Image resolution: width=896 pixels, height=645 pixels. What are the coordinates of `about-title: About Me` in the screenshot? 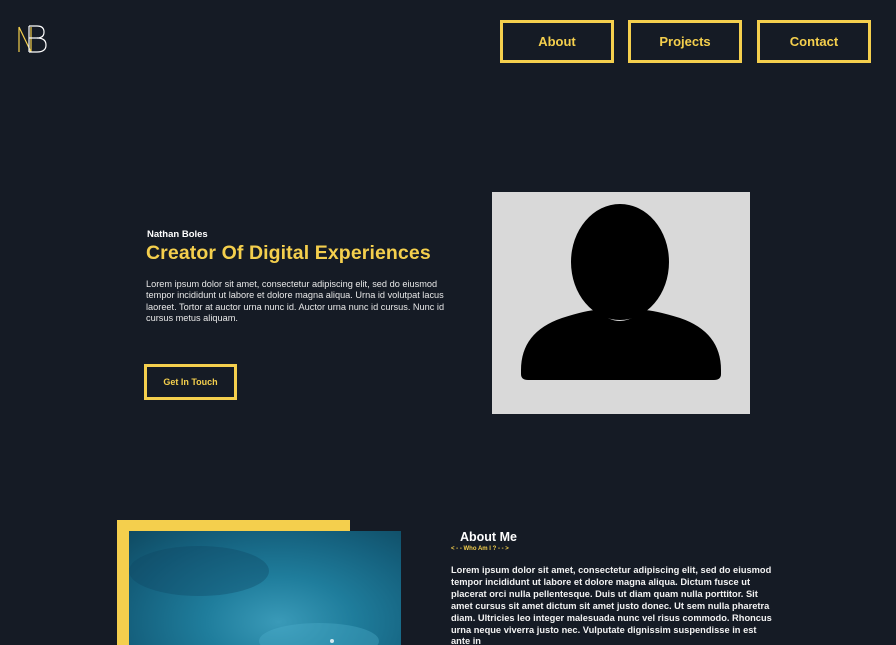 It's located at (488, 537).